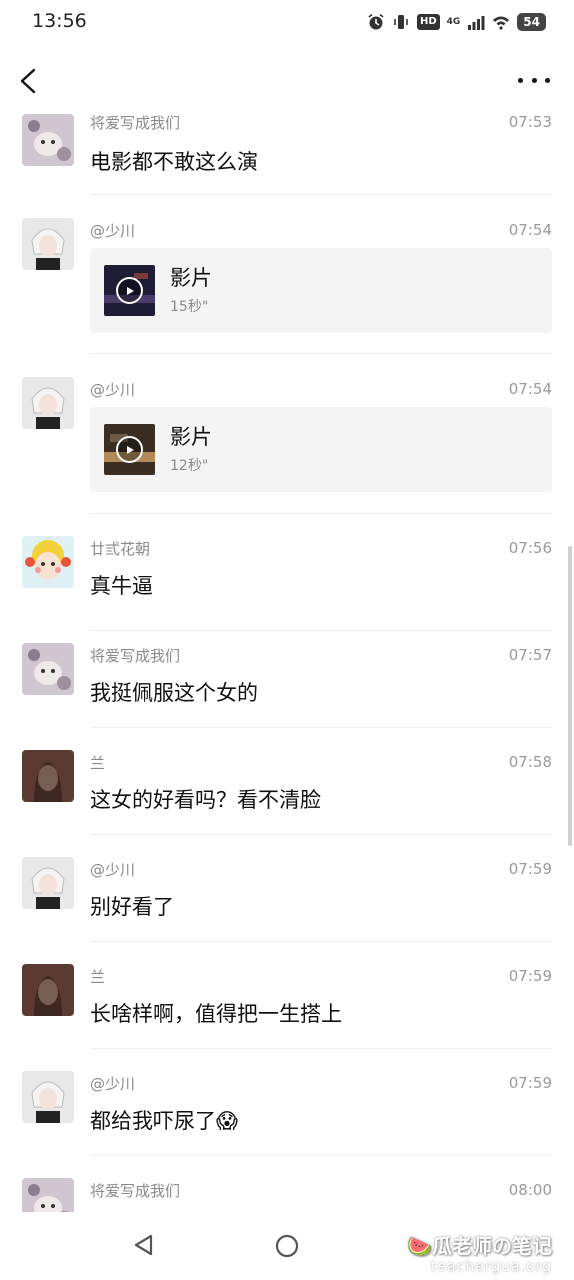 The width and height of the screenshot is (574, 1280). I want to click on chat-message: @少川 07:54 影片 15秒", so click(287, 280).